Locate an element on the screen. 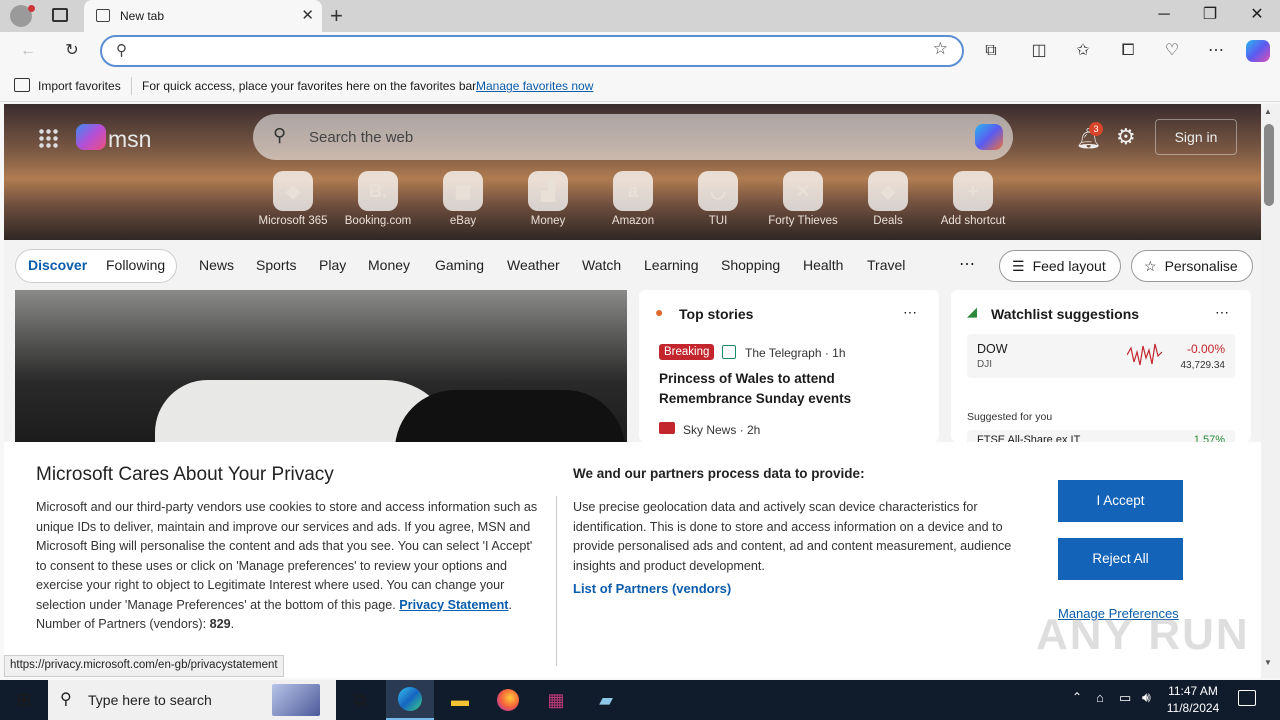 The width and height of the screenshot is (1280, 720). shortcut-label: eBay is located at coordinates (463, 221).